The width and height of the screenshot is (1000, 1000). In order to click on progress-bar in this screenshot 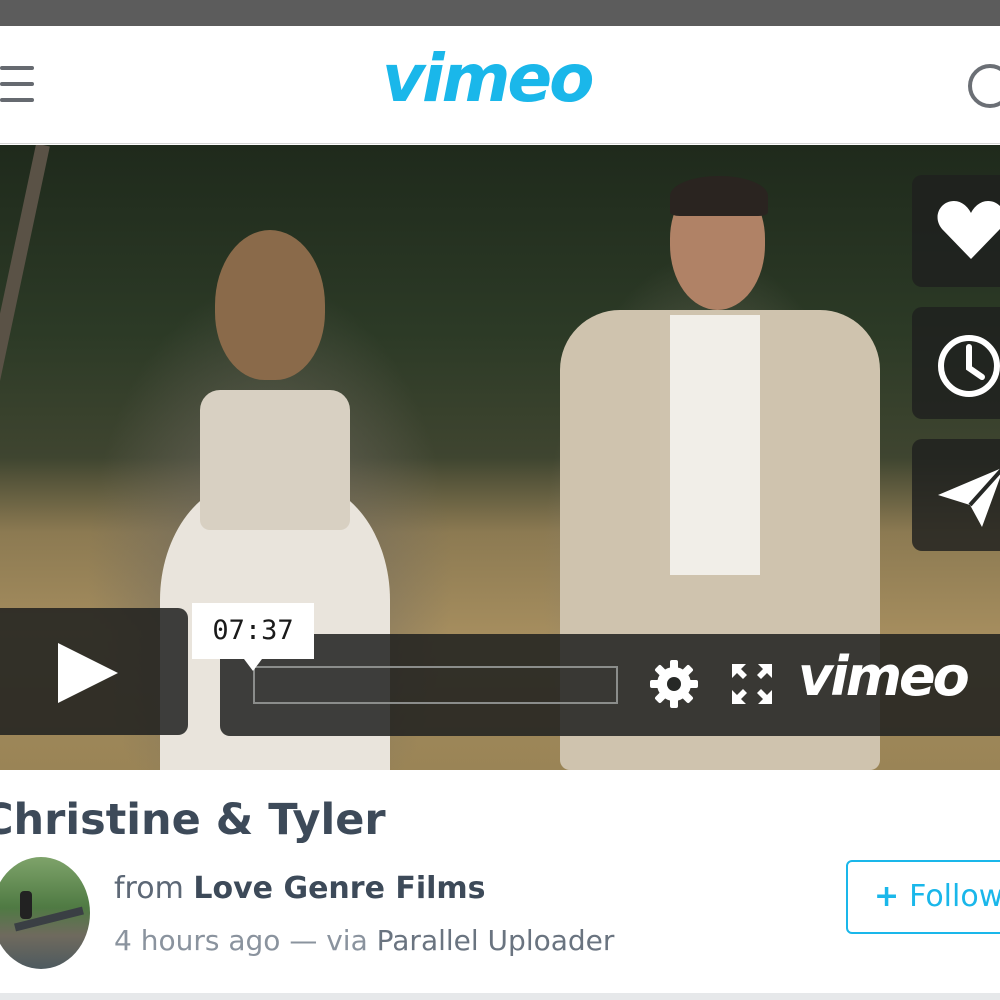, I will do `click(435, 685)`.